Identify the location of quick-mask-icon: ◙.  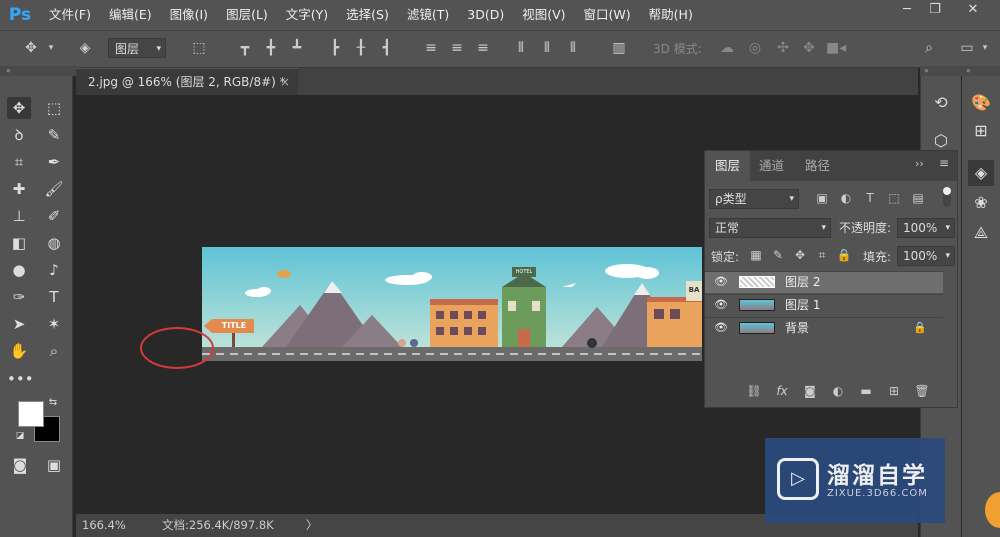
(20, 465).